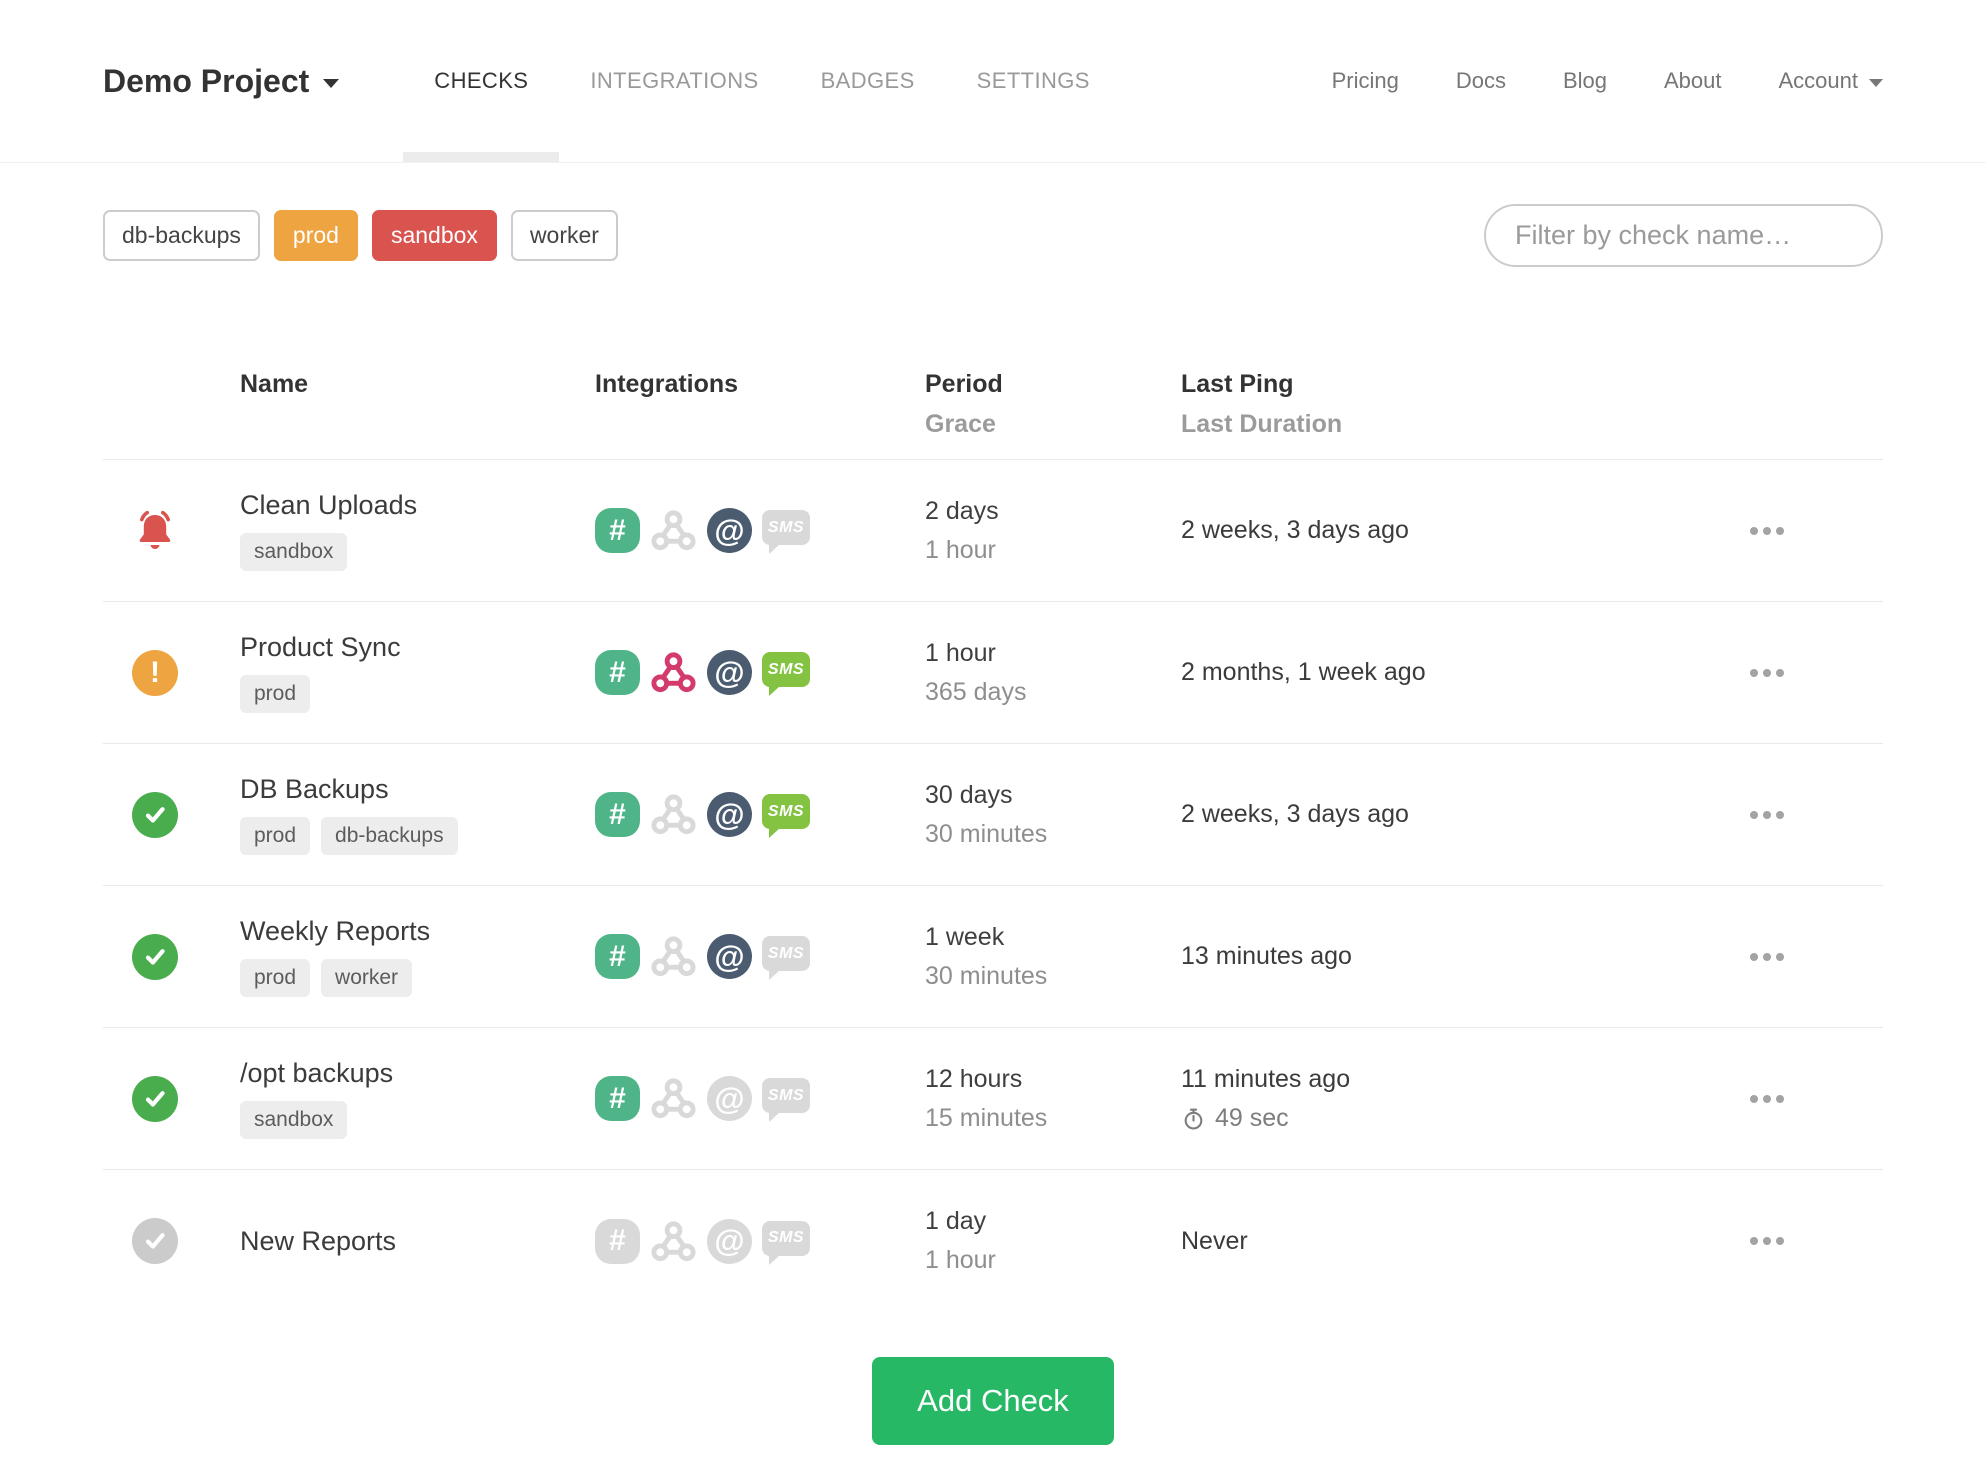 Image resolution: width=1986 pixels, height=1480 pixels. I want to click on check-tag: db-backups, so click(389, 836).